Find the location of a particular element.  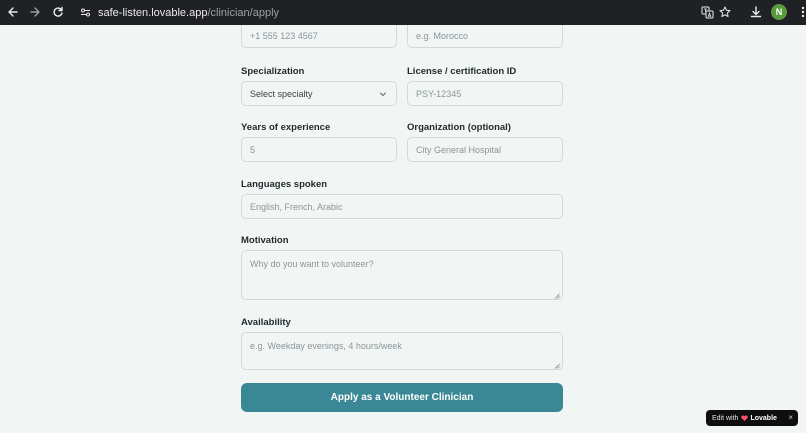

experience-label: Years of experience is located at coordinates (286, 127).